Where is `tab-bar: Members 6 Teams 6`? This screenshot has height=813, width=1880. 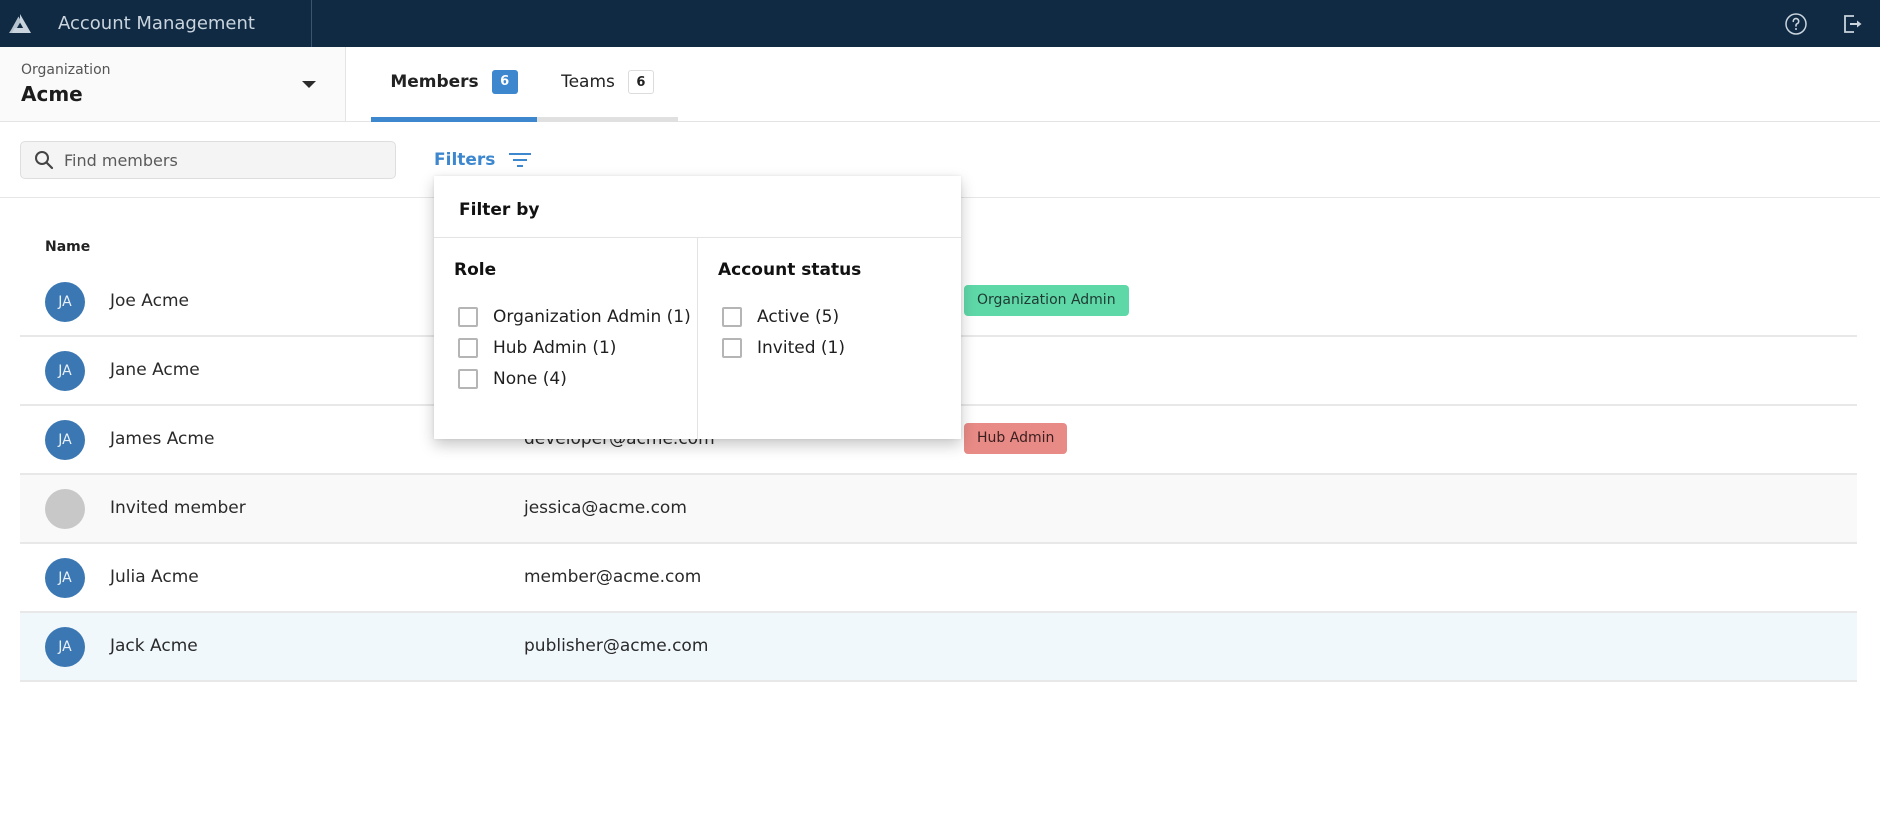 tab-bar: Members 6 Teams 6 is located at coordinates (1113, 84).